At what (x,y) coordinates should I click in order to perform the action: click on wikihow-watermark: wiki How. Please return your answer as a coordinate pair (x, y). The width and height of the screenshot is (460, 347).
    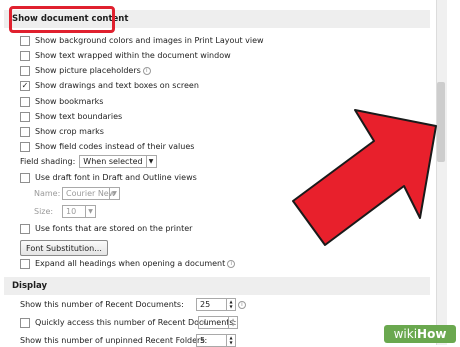
    Looking at the image, I should click on (420, 334).